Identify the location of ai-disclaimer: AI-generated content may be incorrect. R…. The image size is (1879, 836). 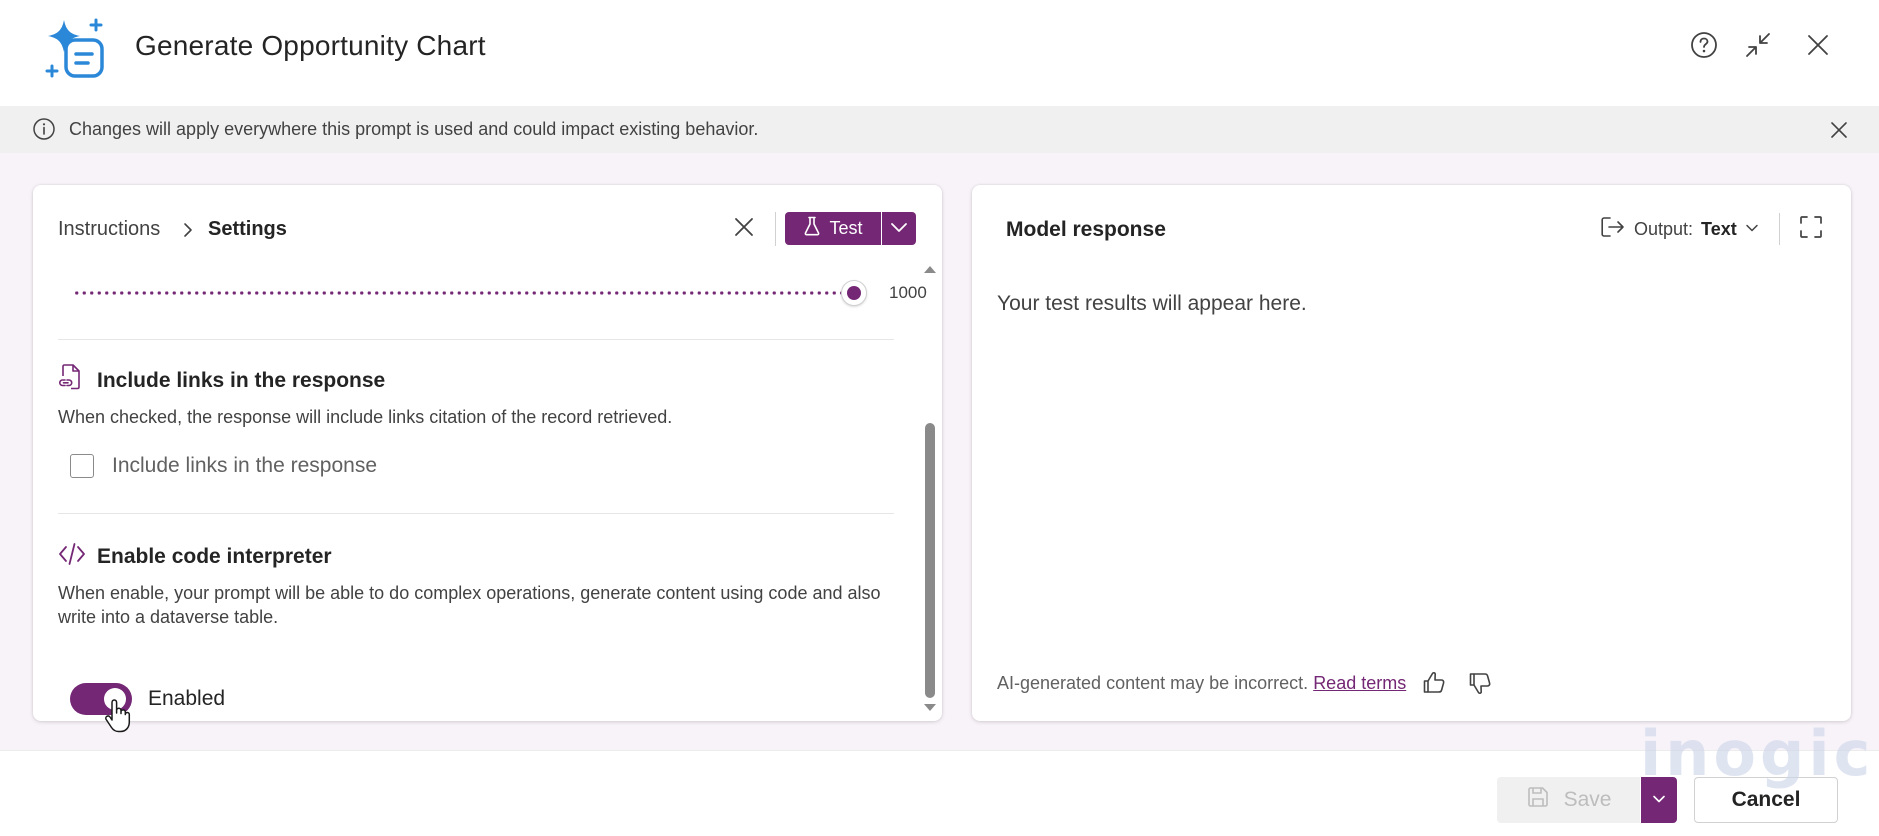
(1201, 683).